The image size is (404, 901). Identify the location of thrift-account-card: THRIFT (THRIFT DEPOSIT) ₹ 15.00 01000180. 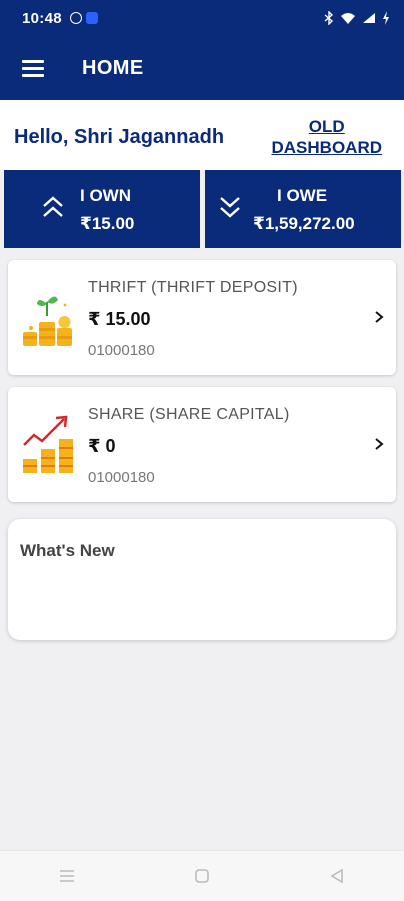
(202, 317).